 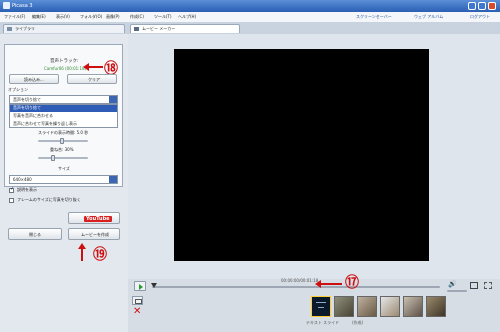 I want to click on add-frame-icon, so click(x=488, y=285).